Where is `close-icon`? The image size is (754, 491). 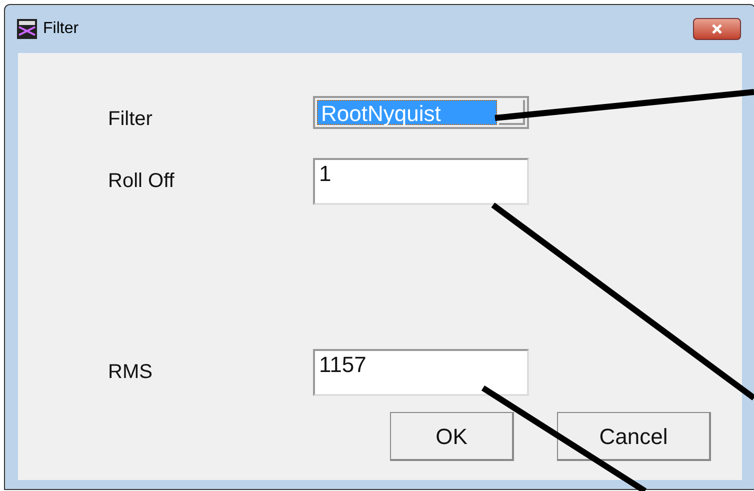 close-icon is located at coordinates (717, 29).